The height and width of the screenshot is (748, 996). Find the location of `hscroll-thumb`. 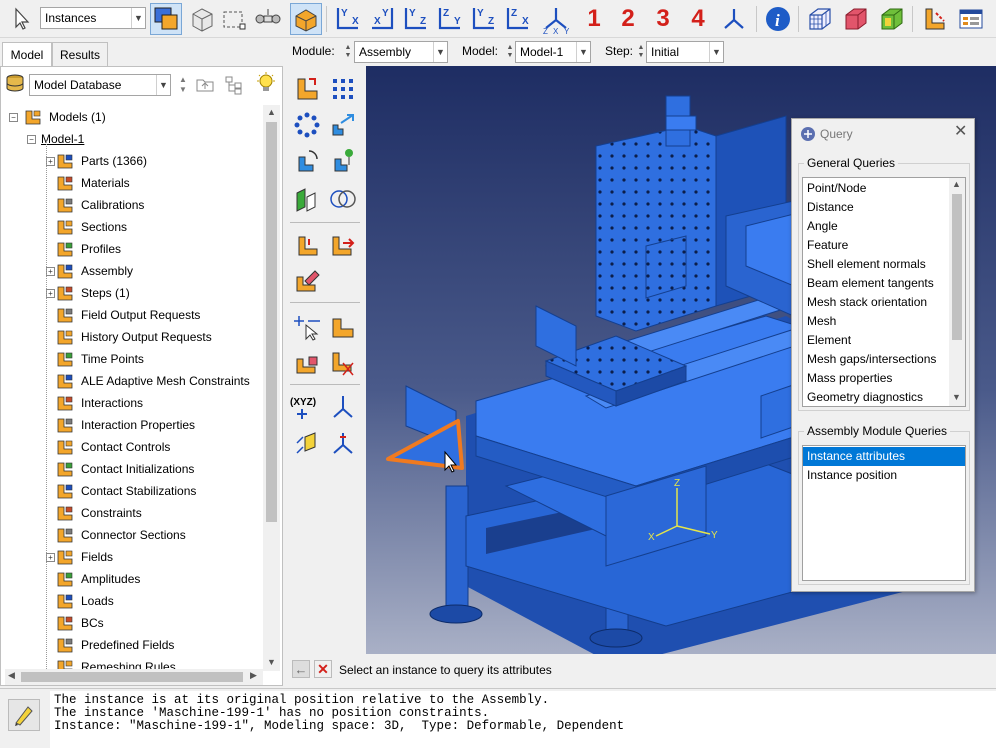

hscroll-thumb is located at coordinates (132, 677).